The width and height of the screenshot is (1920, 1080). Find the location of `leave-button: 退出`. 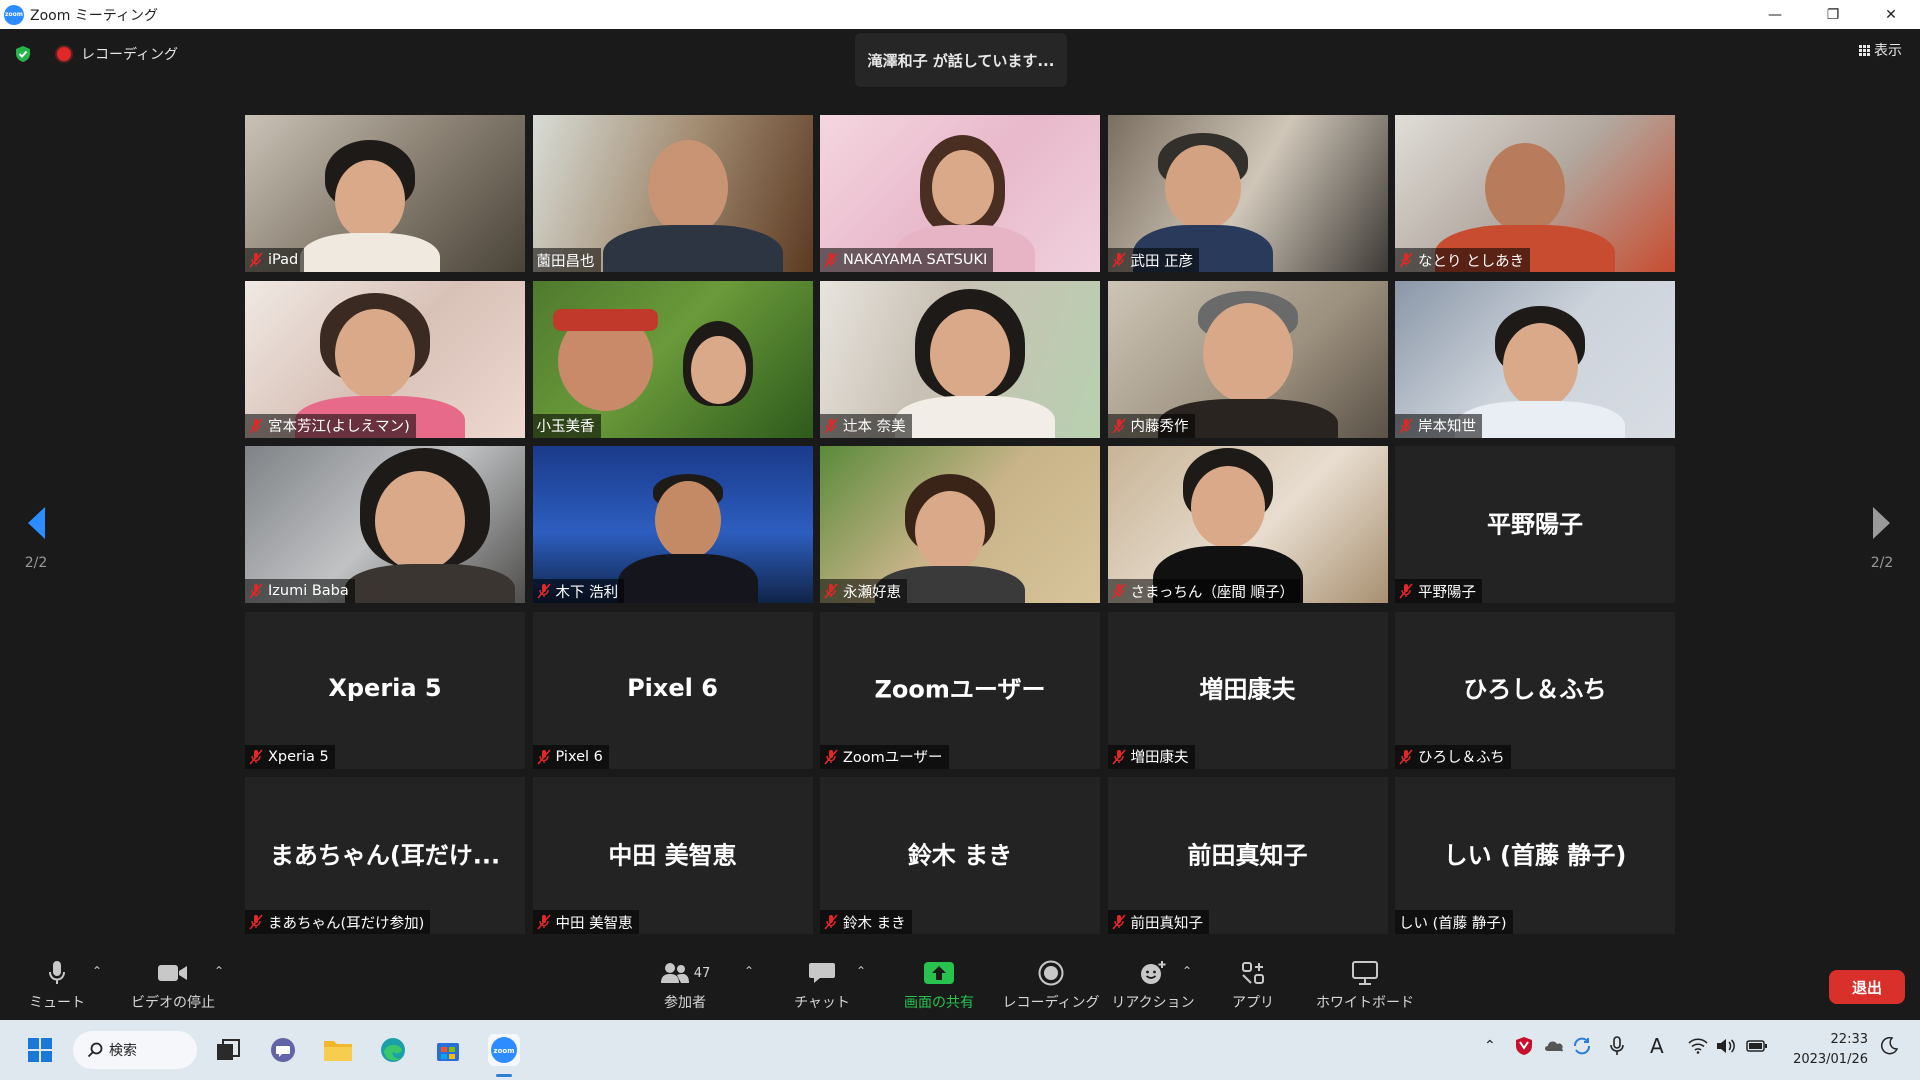

leave-button: 退出 is located at coordinates (1867, 987).